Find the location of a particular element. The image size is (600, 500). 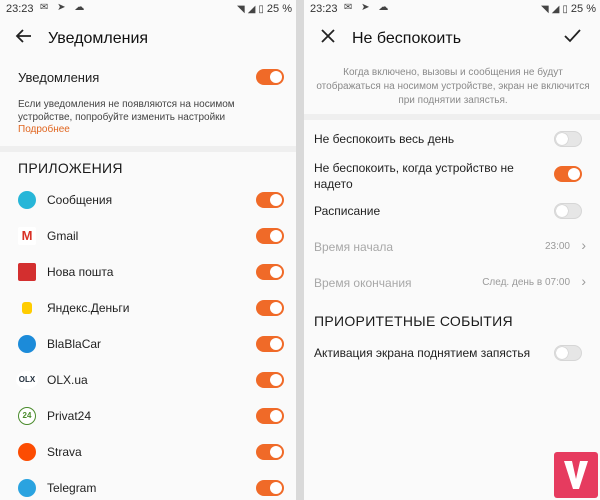

close-icon is located at coordinates (330, 39).